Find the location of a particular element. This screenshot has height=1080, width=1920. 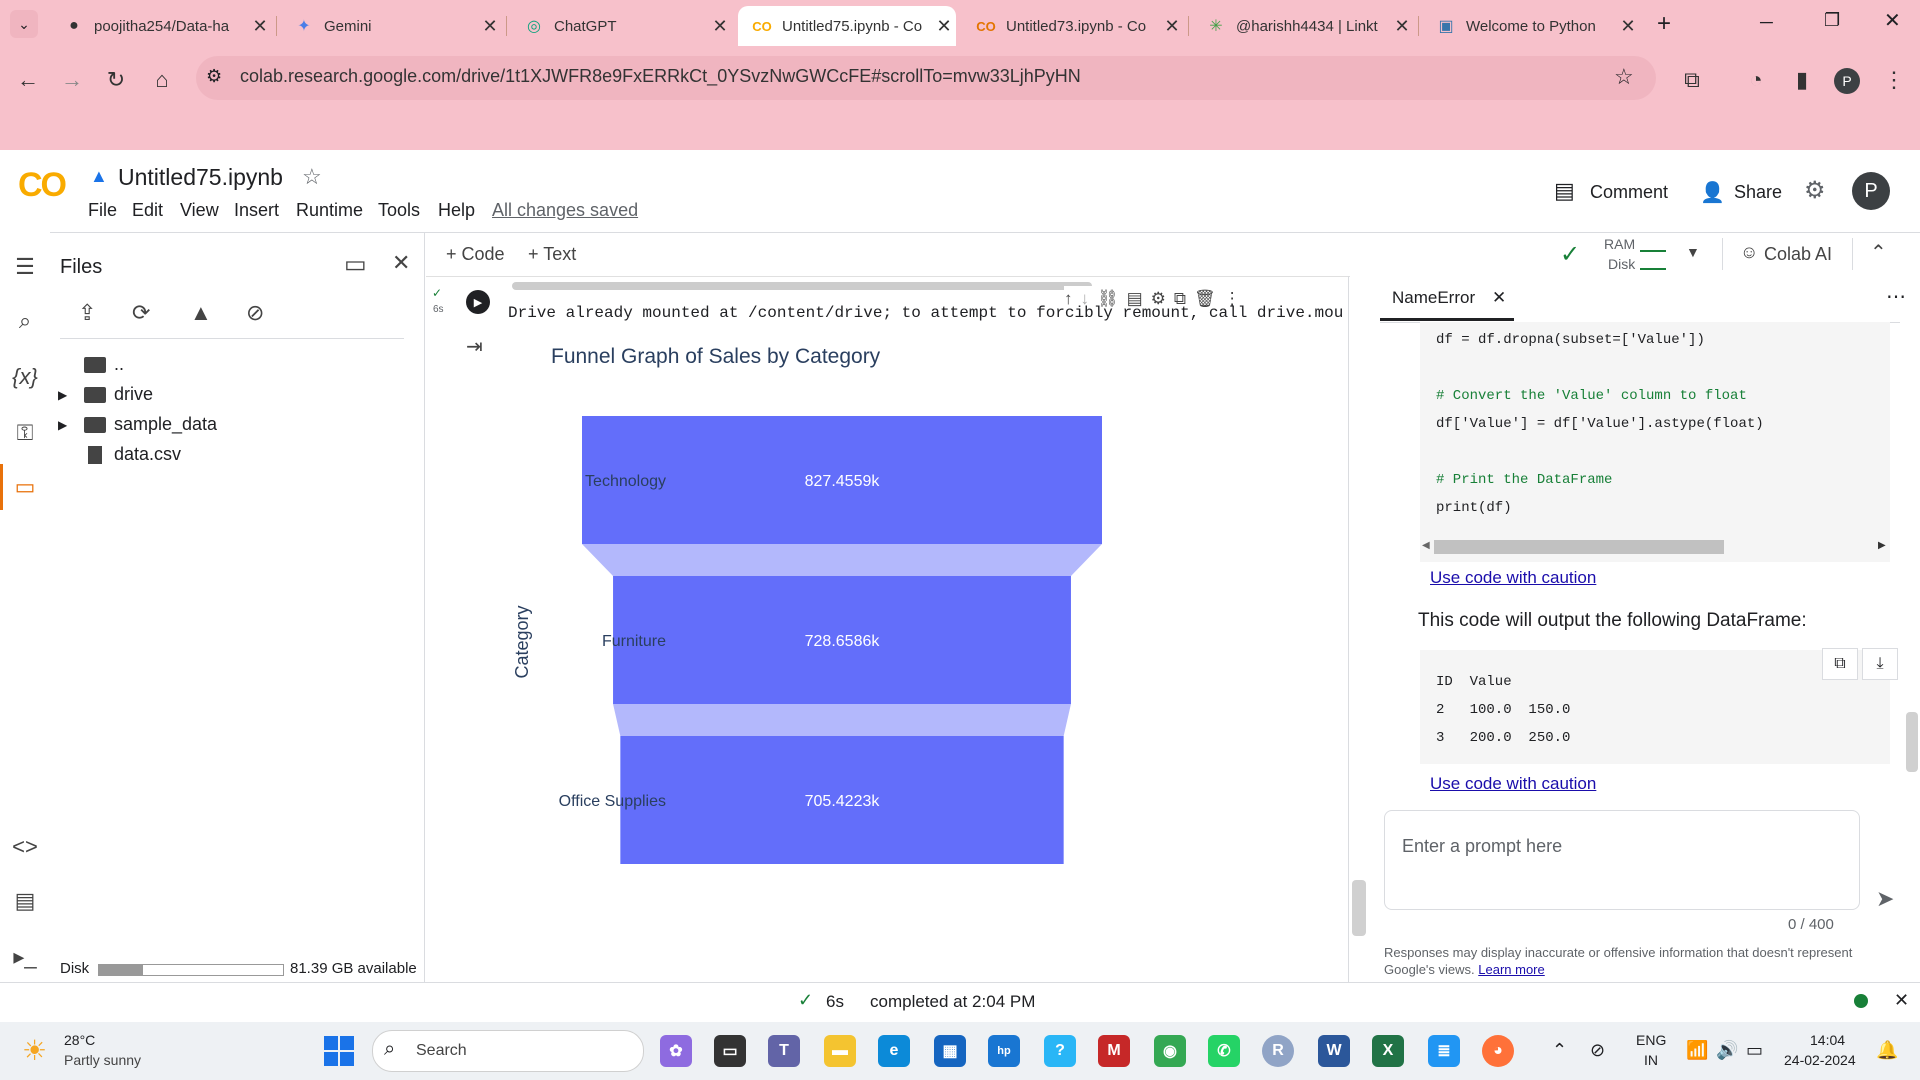

browser-tab: ● poojitha254/Data-ha ✕ is located at coordinates (161, 26).